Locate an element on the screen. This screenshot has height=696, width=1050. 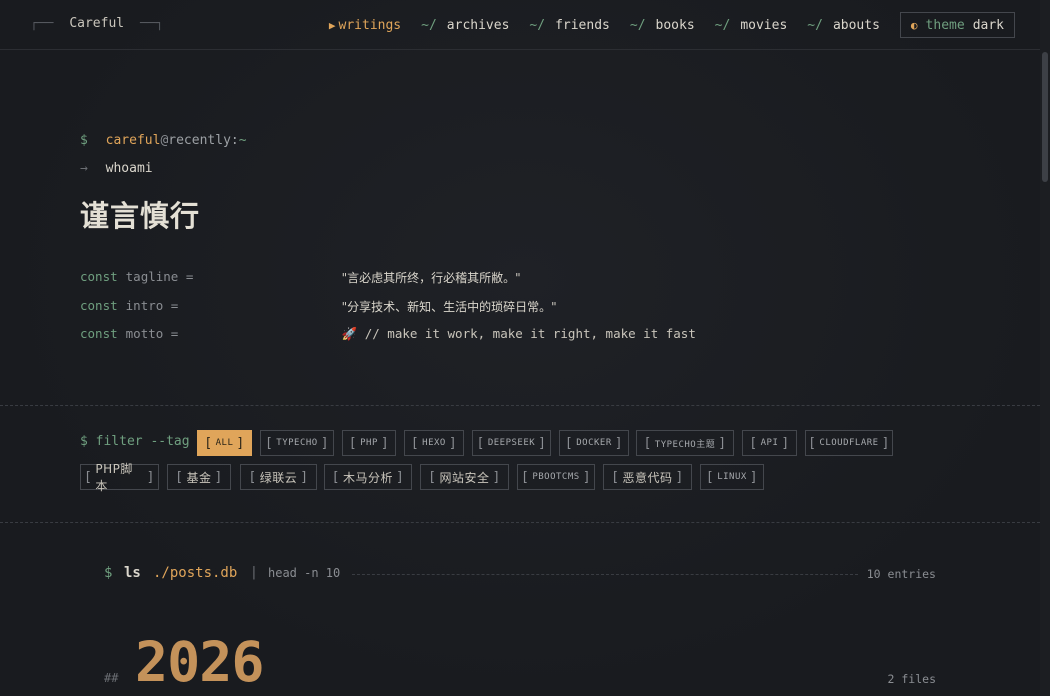
nav-label: friends is located at coordinates (582, 25).